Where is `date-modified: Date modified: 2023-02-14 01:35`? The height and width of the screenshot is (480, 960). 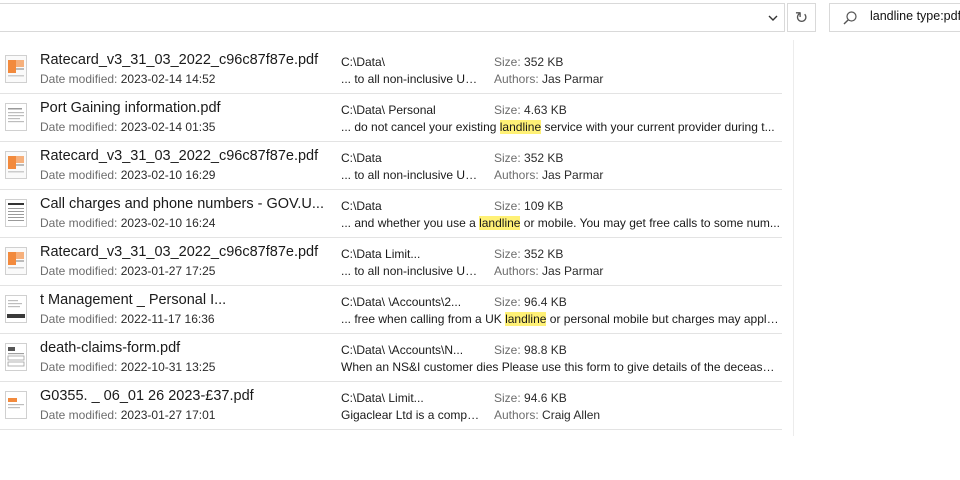
date-modified: Date modified: 2023-02-14 01:35 is located at coordinates (127, 127).